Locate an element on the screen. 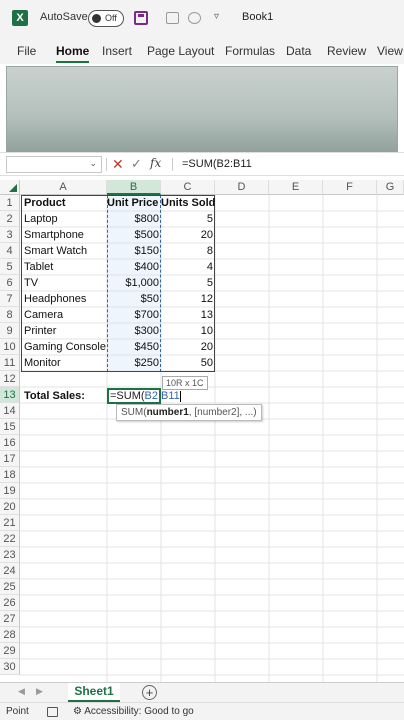  table-cell: Smartphone is located at coordinates (54, 235).